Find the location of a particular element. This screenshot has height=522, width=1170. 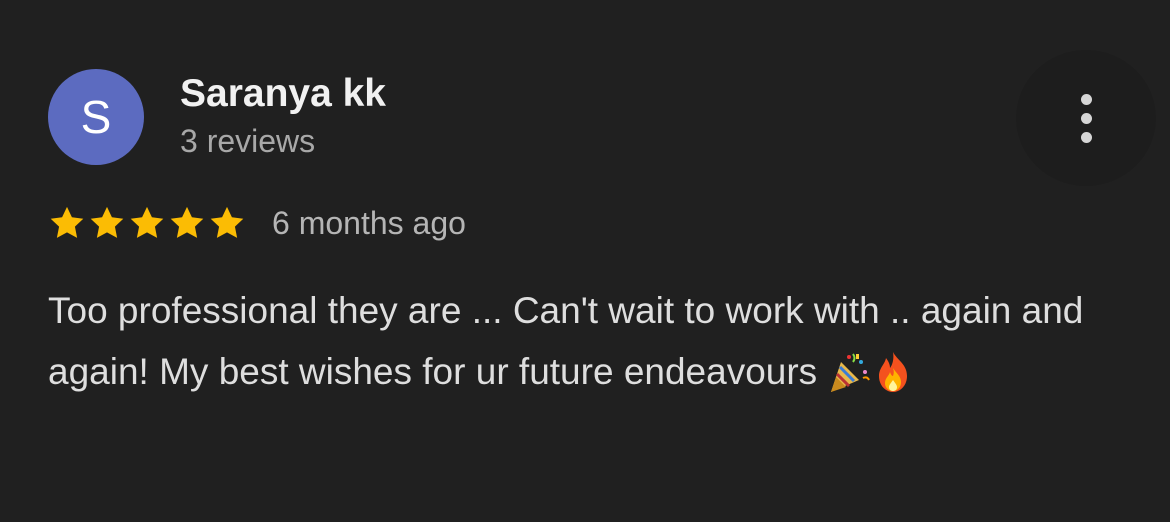

more-vertical-icon is located at coordinates (1086, 118).